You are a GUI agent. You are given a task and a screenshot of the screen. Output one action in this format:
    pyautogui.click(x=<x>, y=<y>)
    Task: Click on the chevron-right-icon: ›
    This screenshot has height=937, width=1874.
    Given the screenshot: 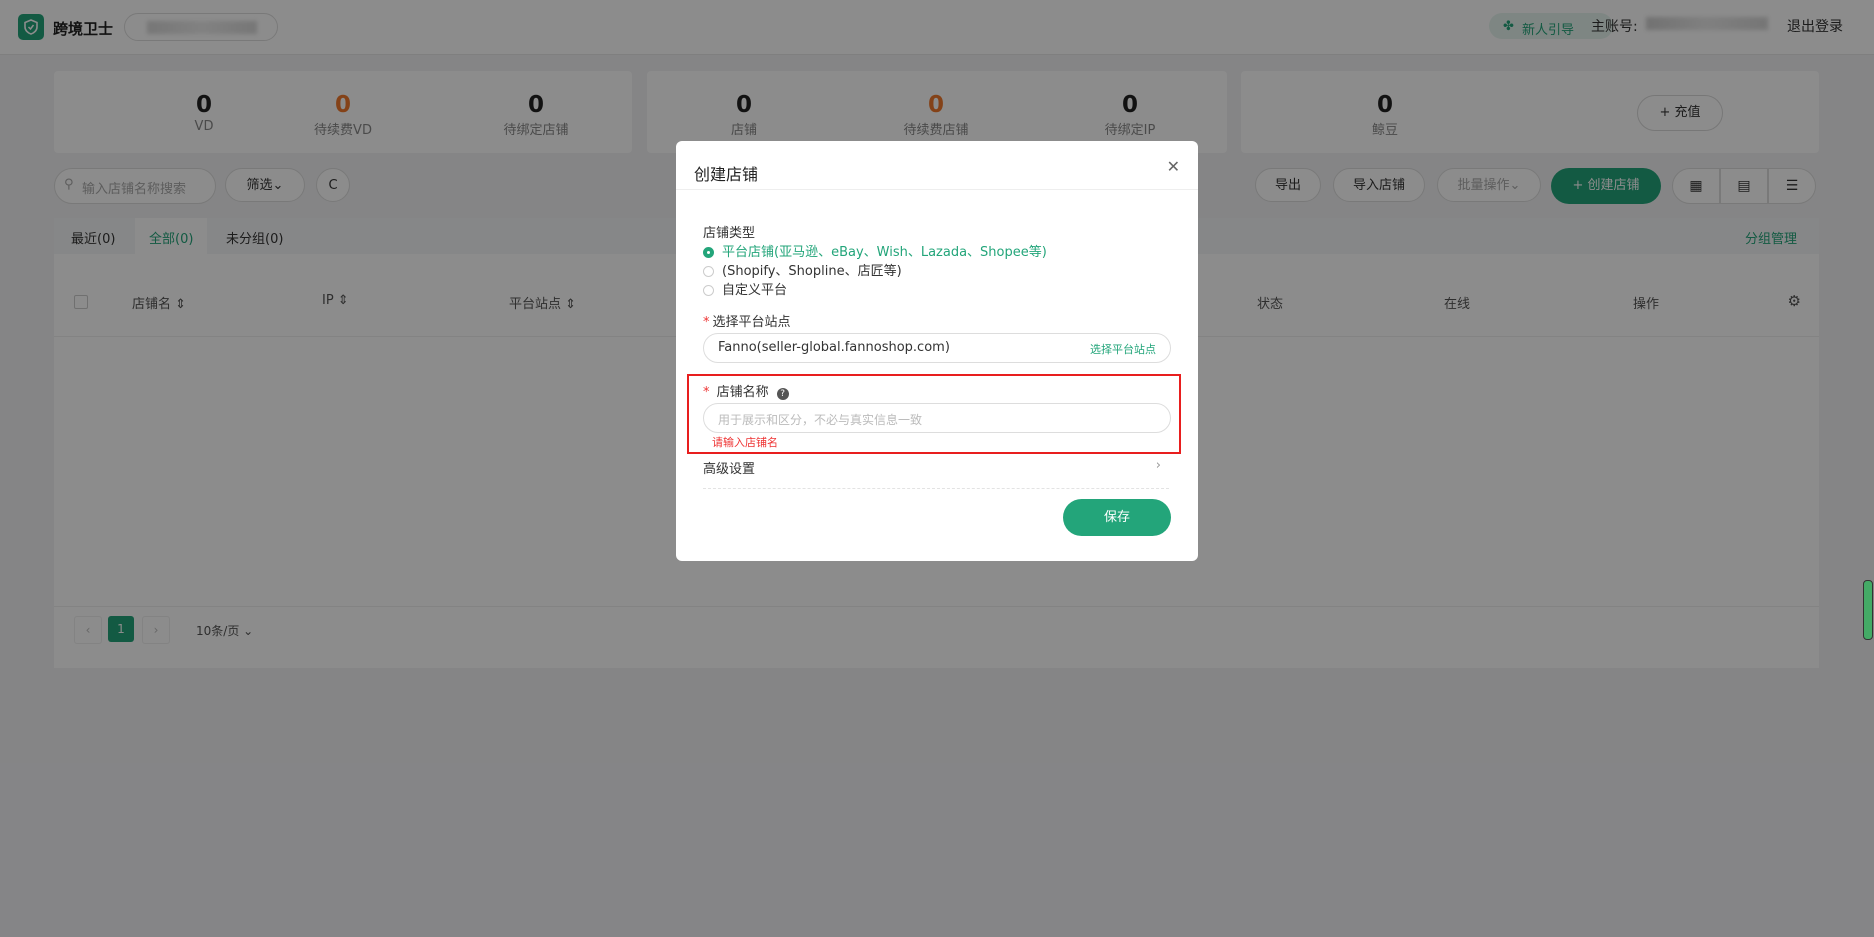 What is the action you would take?
    pyautogui.click(x=1158, y=465)
    